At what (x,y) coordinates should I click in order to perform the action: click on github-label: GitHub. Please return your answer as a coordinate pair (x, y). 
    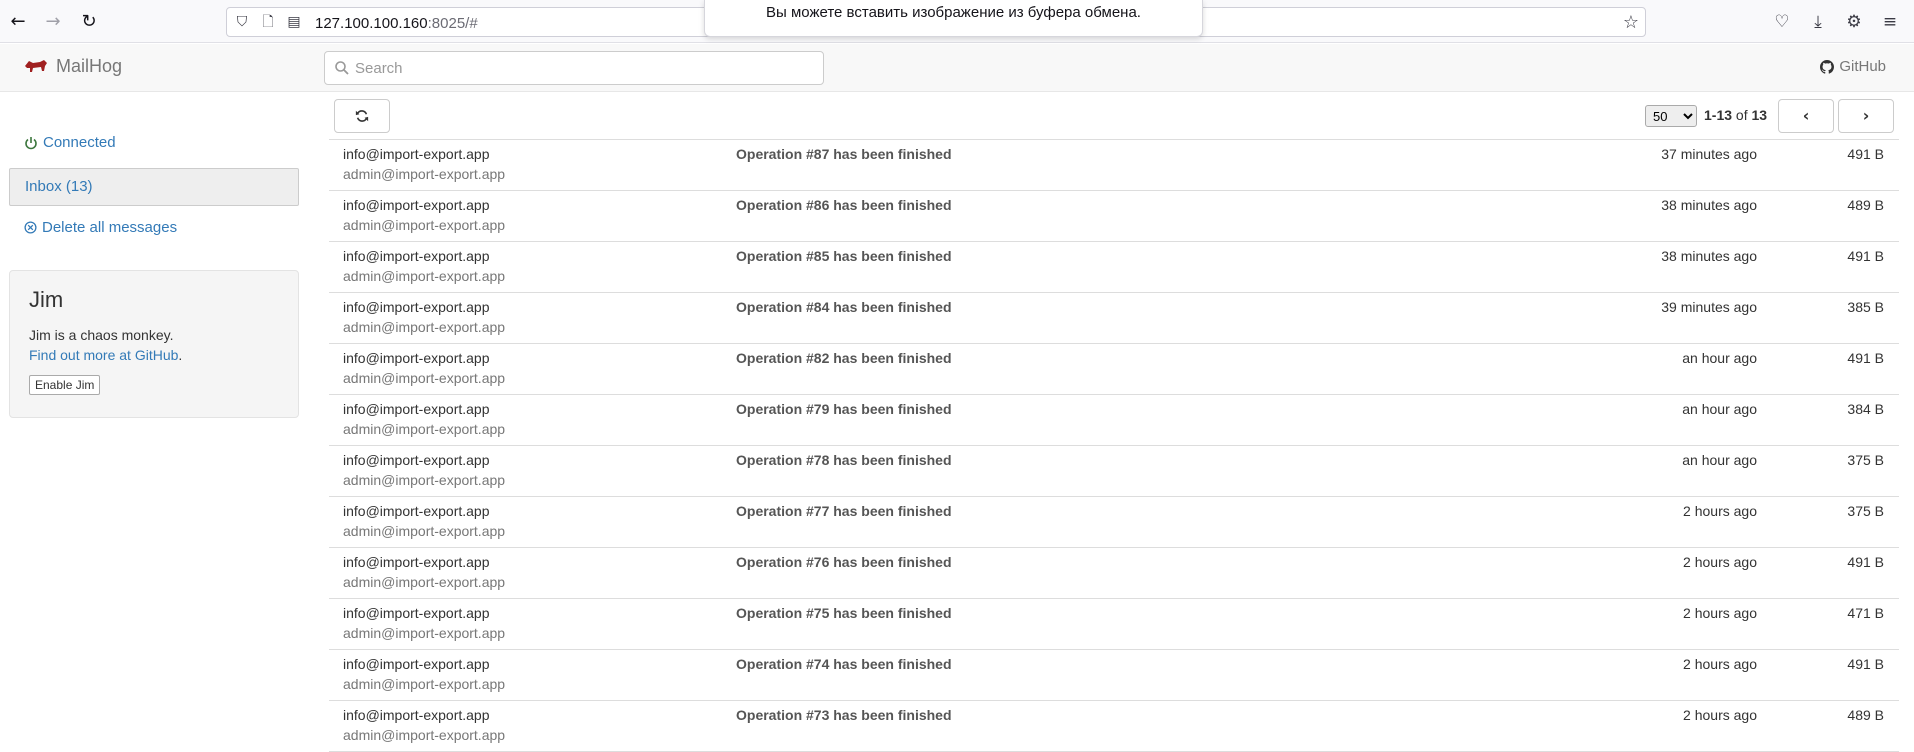
    Looking at the image, I should click on (1862, 66).